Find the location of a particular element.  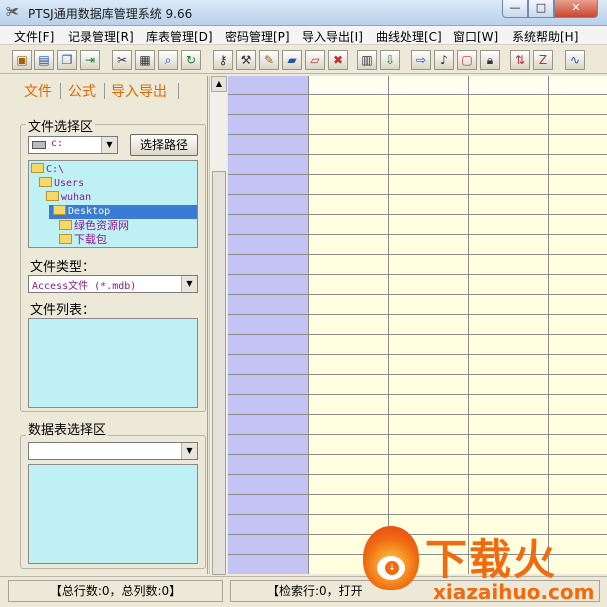

lock-icon: 🔒︎ is located at coordinates (490, 60).